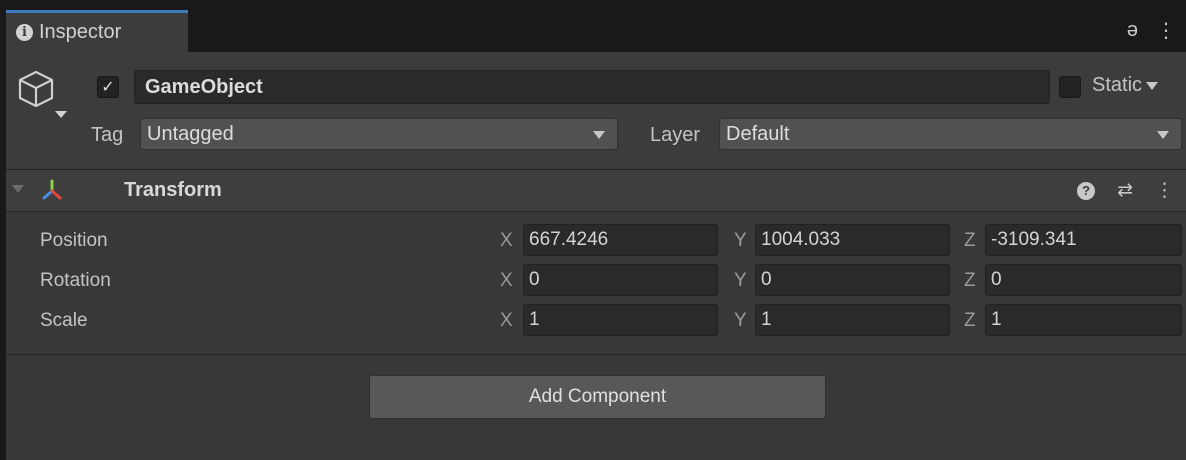 Image resolution: width=1186 pixels, height=460 pixels. What do you see at coordinates (740, 281) in the screenshot?
I see `rotation-y-label: Y` at bounding box center [740, 281].